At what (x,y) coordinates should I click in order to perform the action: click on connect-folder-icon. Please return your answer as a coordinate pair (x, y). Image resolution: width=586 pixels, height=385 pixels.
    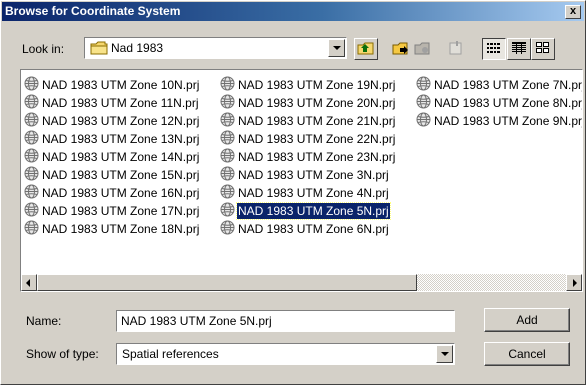
    Looking at the image, I should click on (401, 49).